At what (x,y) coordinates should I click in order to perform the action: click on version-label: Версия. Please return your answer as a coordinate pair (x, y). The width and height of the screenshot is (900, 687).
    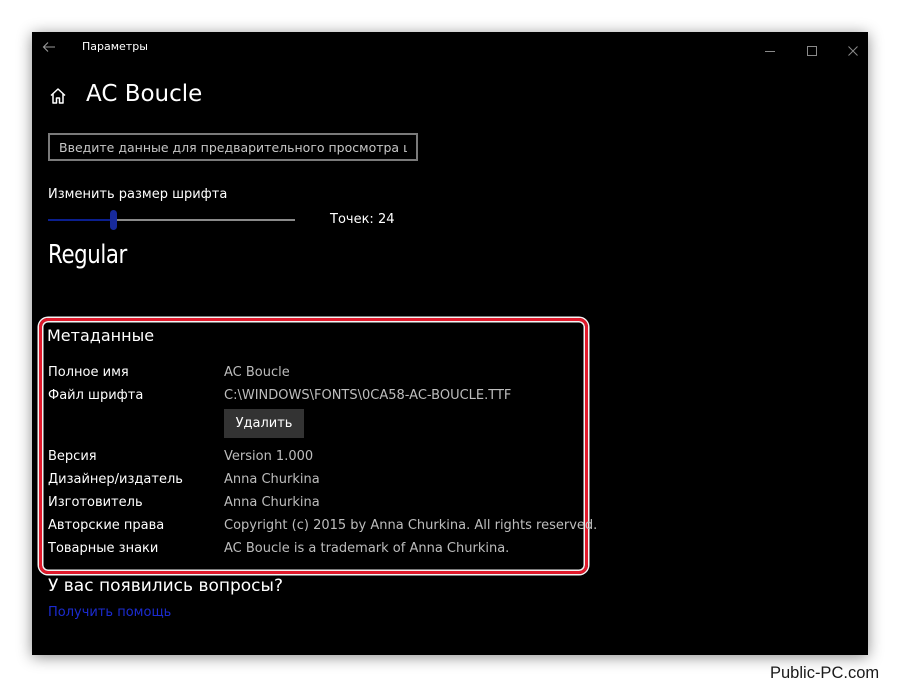
    Looking at the image, I should click on (72, 456).